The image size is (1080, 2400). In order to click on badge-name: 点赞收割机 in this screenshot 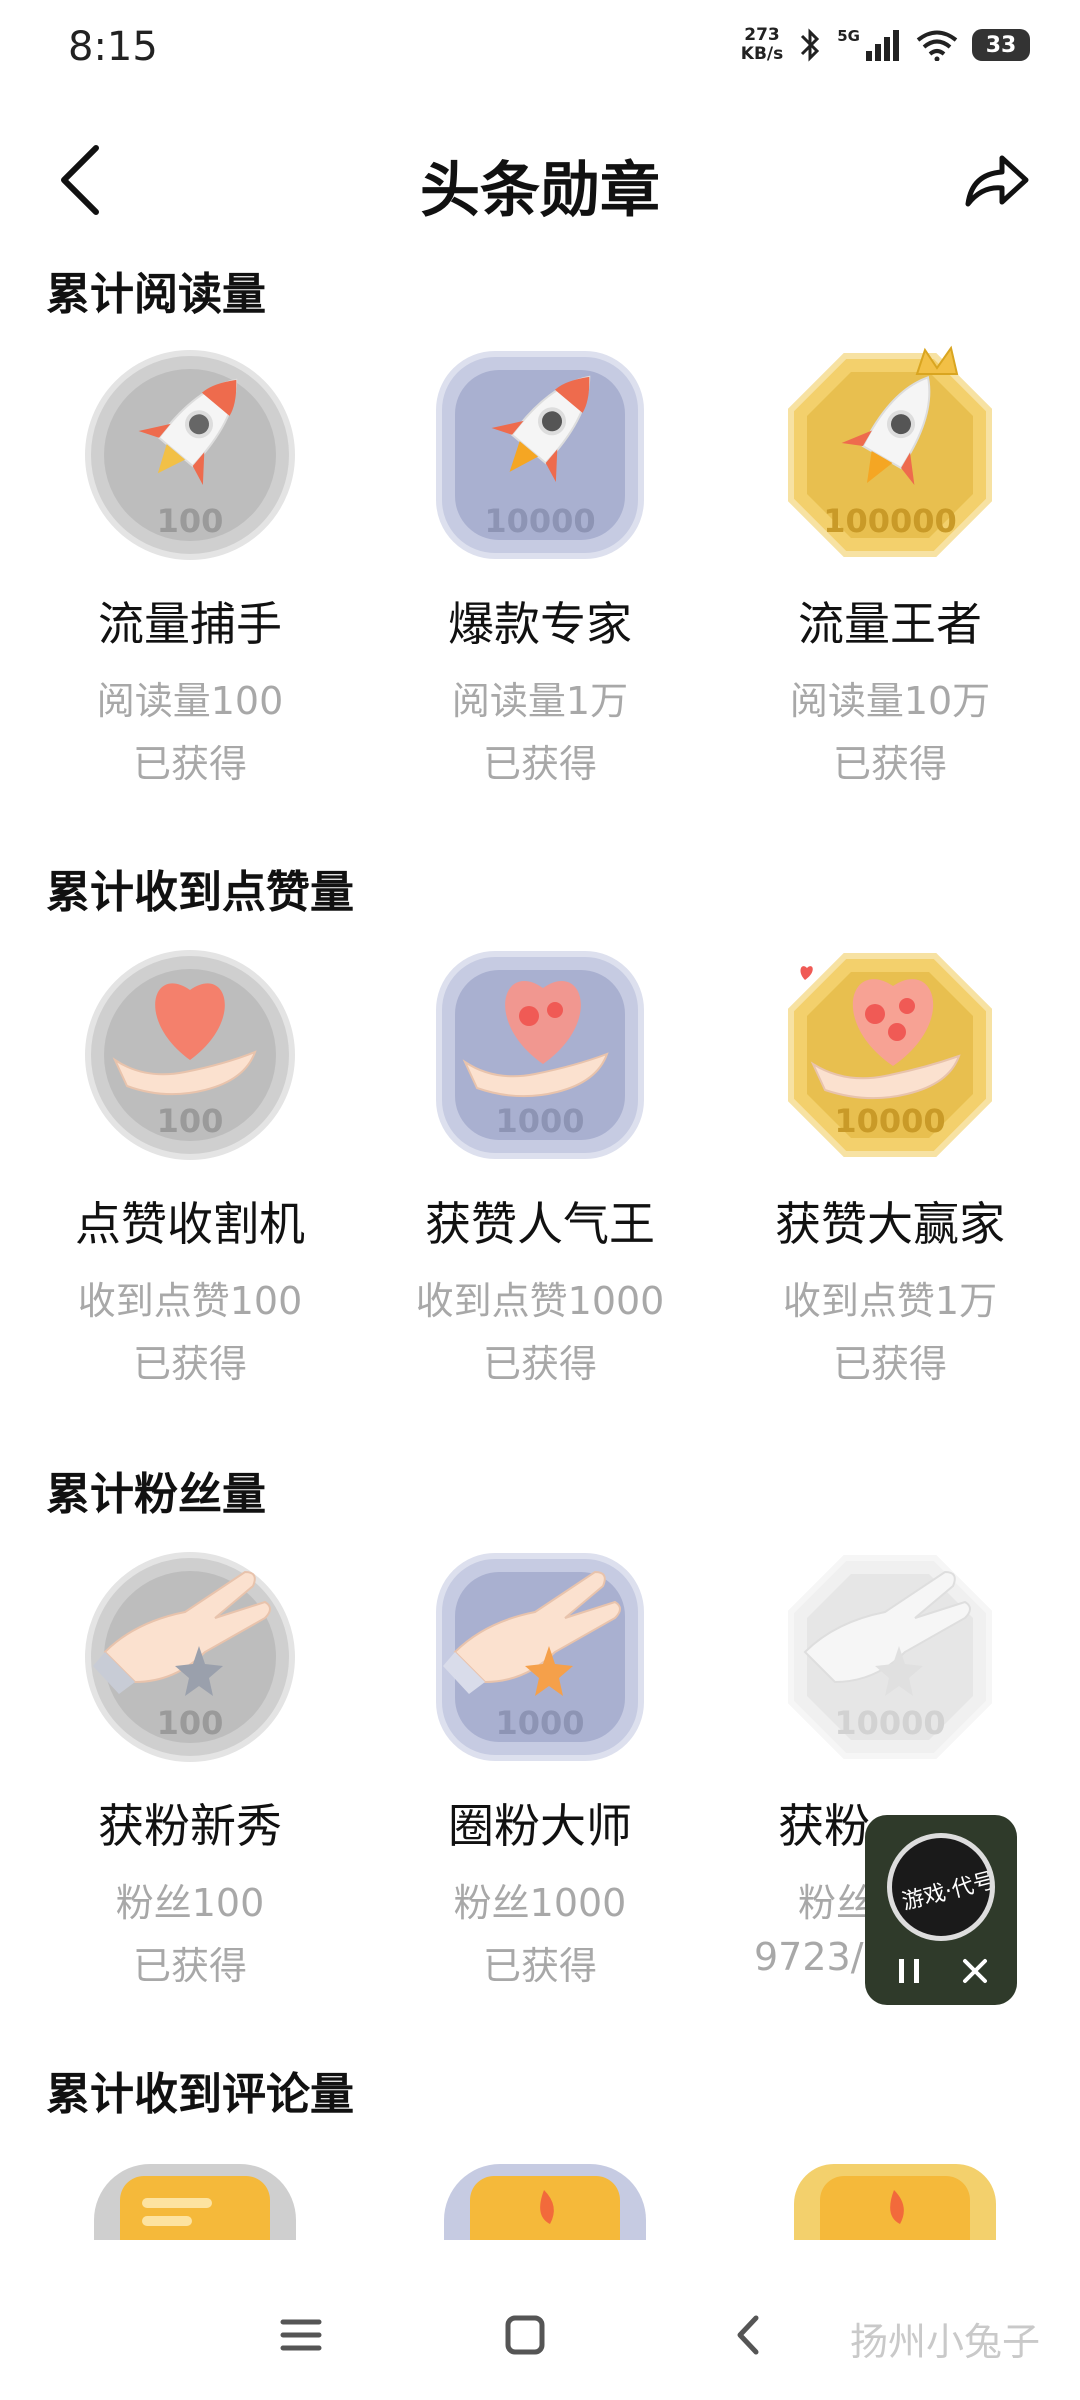, I will do `click(190, 1224)`.